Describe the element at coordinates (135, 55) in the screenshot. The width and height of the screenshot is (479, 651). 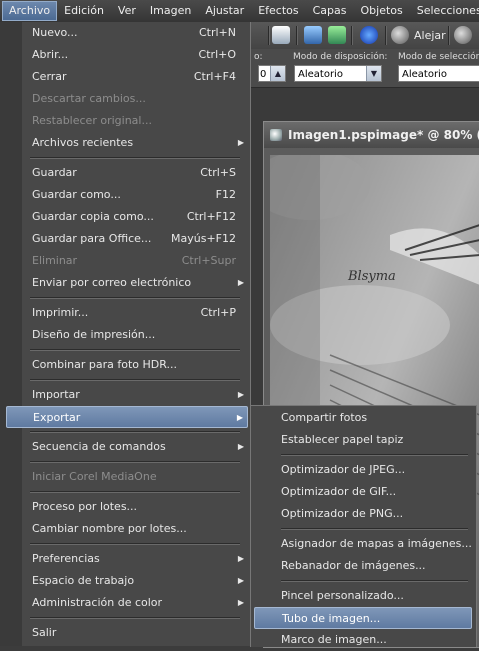
I see `menu-item-abrir: Abrir... Ctrl+O` at that location.